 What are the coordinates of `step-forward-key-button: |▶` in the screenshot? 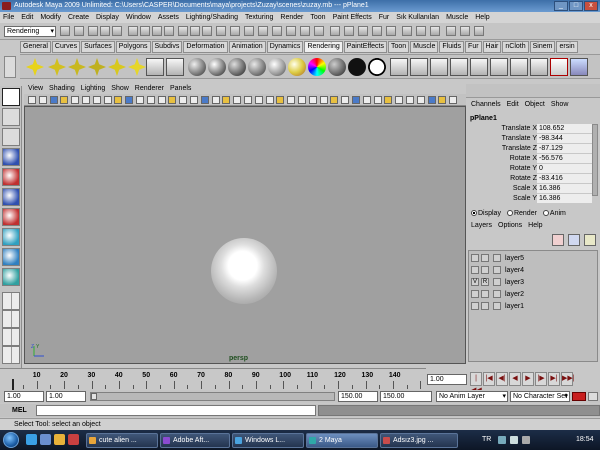 It's located at (541, 379).